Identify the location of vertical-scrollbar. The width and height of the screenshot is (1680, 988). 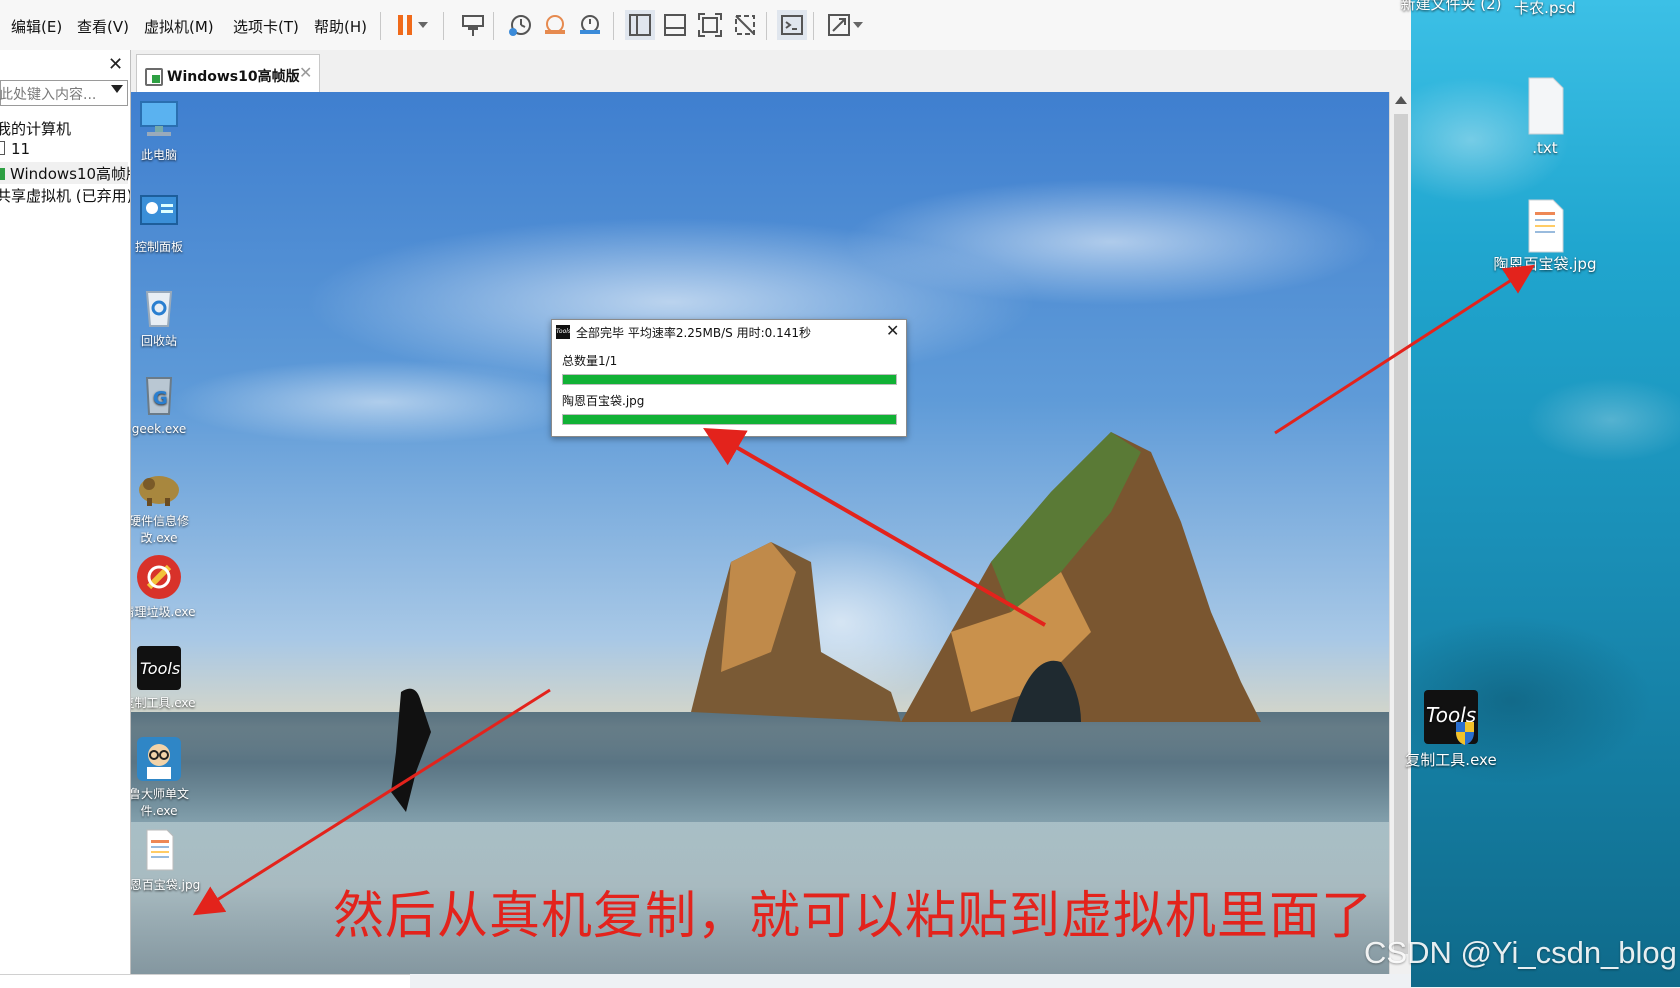
(1400, 533).